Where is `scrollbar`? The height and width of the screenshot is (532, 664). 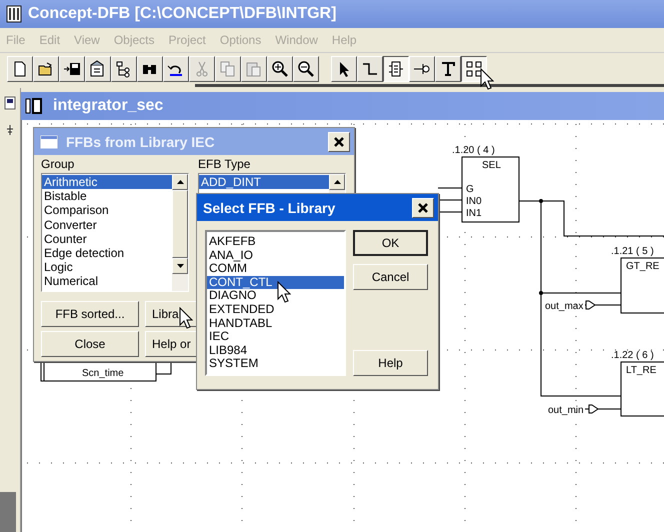
scrollbar is located at coordinates (180, 232).